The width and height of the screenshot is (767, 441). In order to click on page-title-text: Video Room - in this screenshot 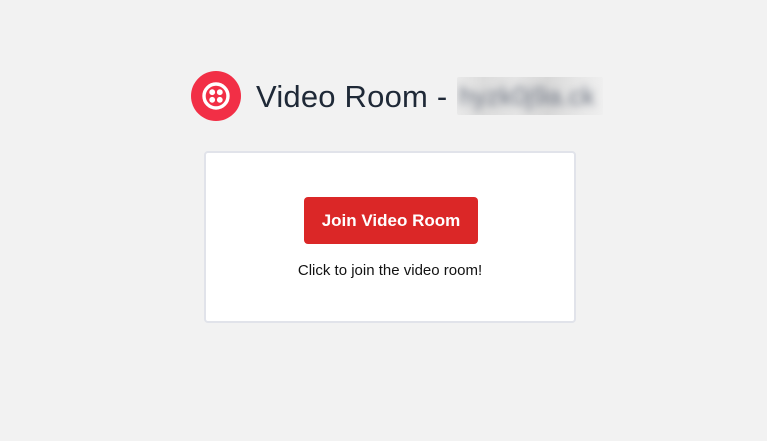, I will do `click(352, 96)`.